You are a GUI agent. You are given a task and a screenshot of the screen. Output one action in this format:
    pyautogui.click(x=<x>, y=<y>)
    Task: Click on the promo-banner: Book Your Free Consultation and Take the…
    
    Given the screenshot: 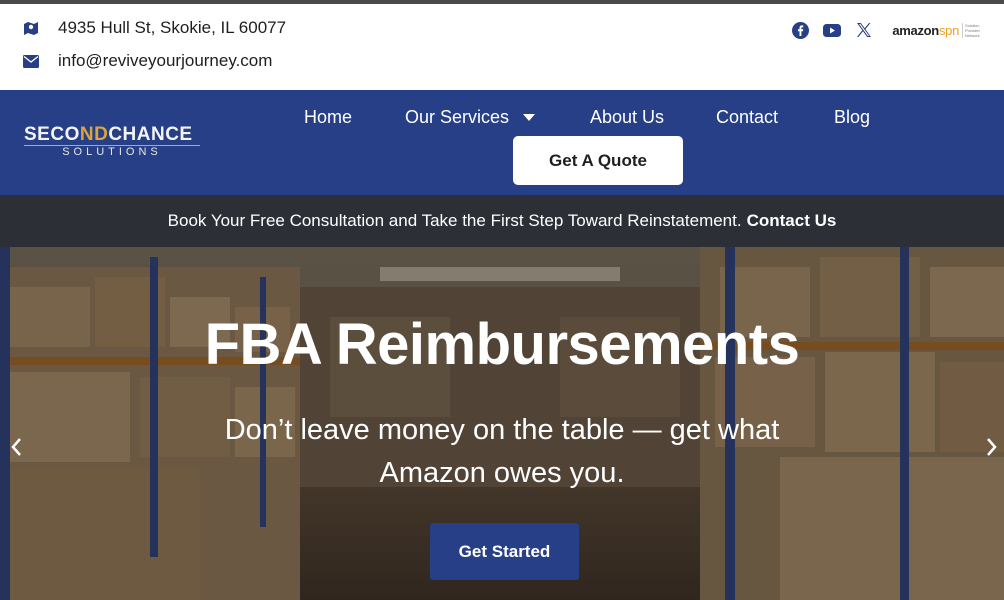 What is the action you would take?
    pyautogui.click(x=502, y=221)
    